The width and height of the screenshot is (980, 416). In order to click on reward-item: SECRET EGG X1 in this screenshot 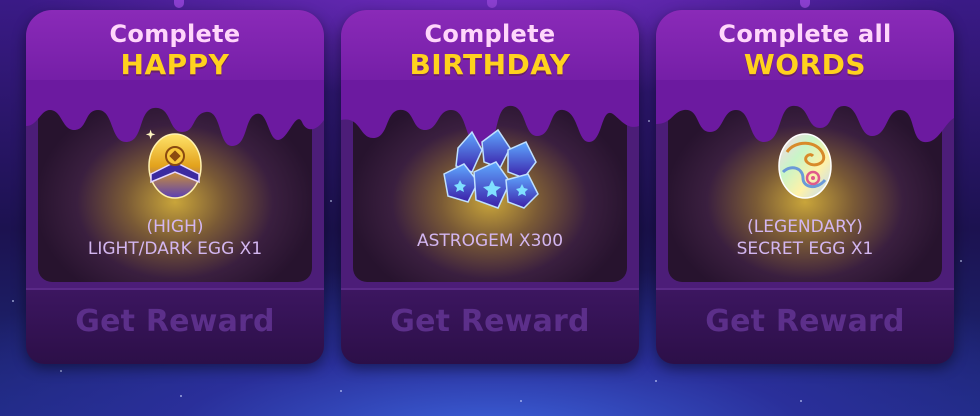, I will do `click(805, 249)`.